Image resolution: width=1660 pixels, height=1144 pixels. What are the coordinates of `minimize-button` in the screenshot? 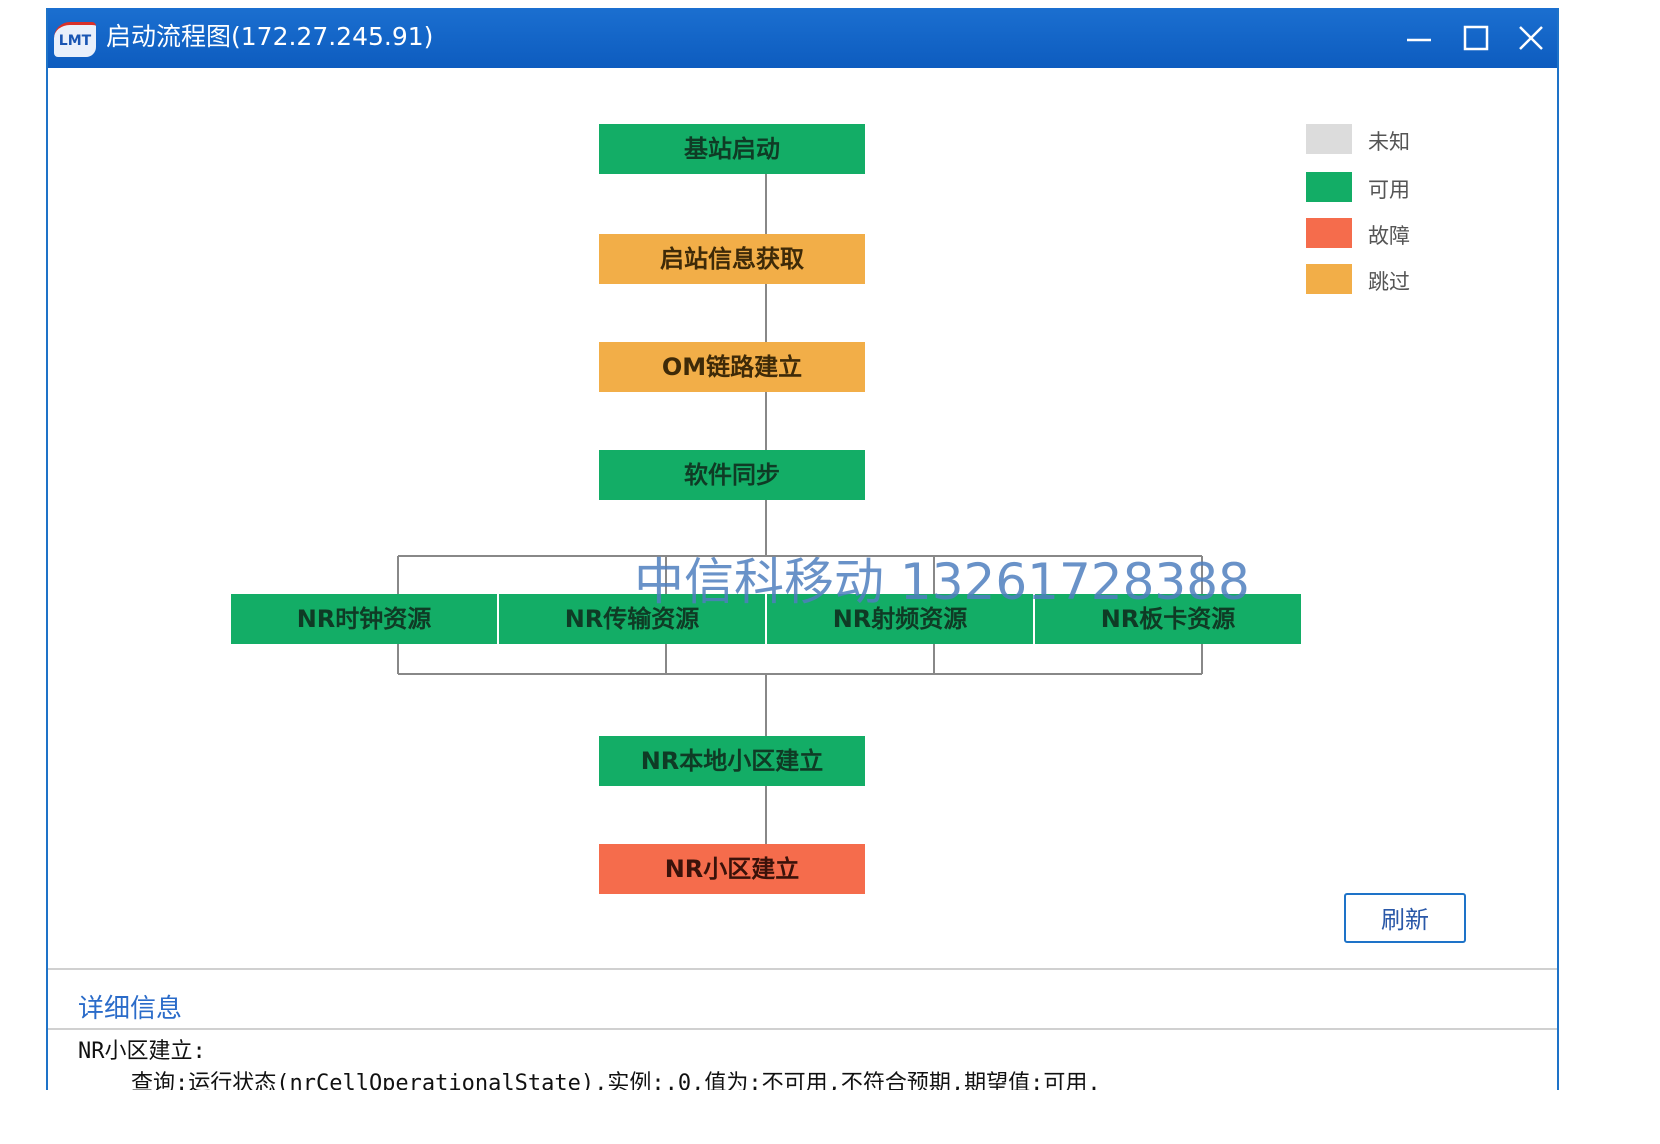 It's located at (1419, 38).